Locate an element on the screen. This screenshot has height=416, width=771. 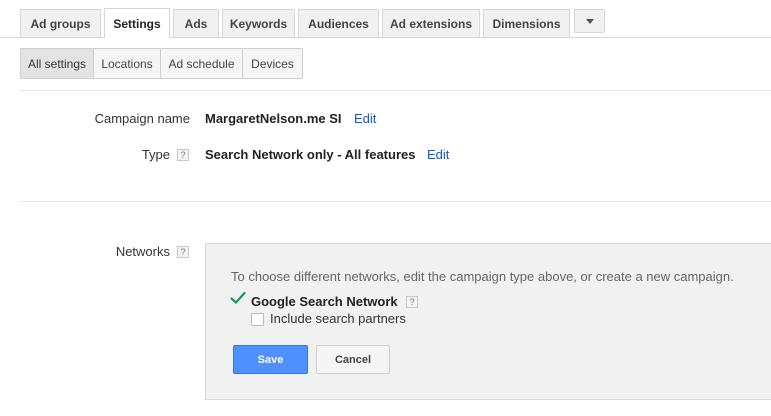
include-search-partners-label: Include search partners is located at coordinates (338, 318).